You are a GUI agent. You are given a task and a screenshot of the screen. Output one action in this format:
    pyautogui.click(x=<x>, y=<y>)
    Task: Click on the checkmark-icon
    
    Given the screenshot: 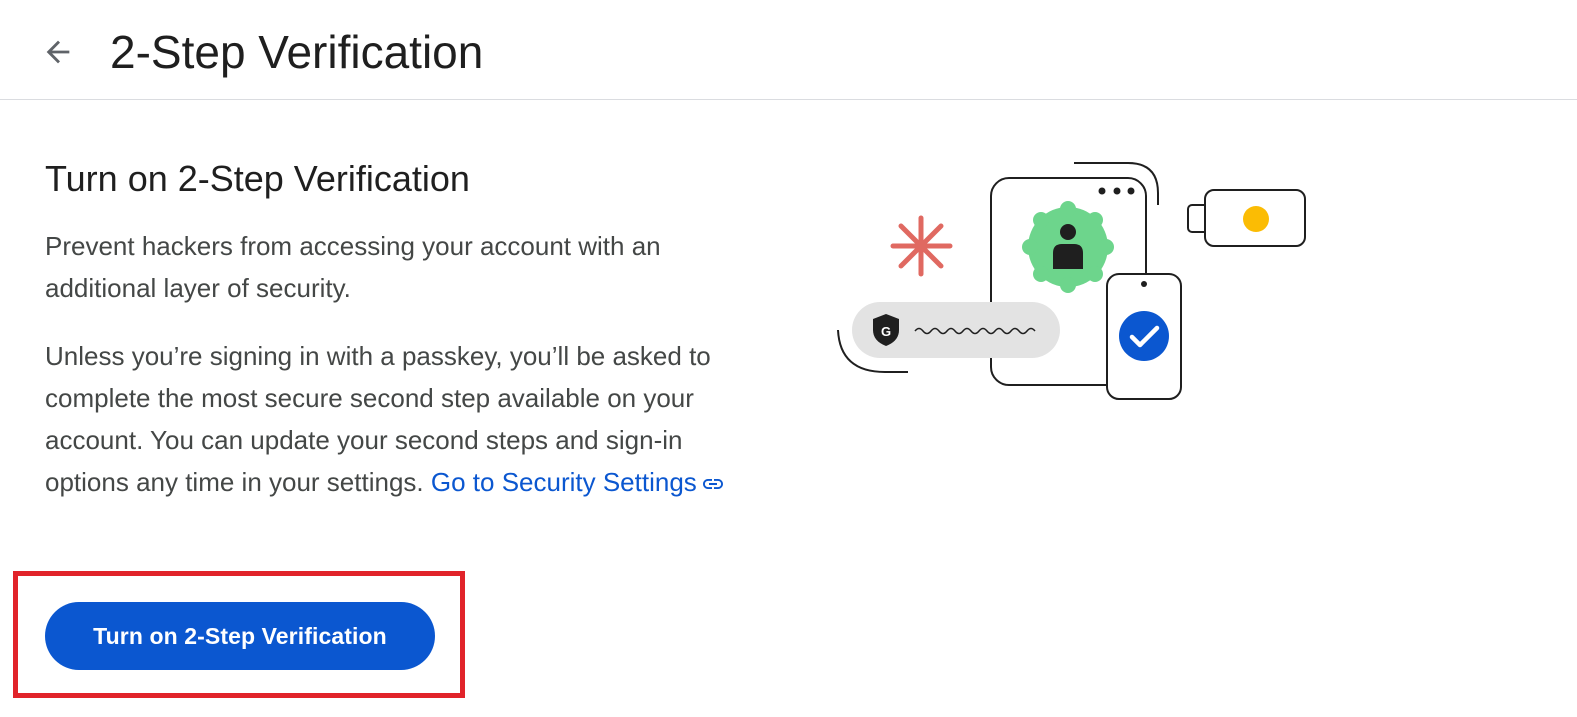 What is the action you would take?
    pyautogui.click(x=1144, y=336)
    